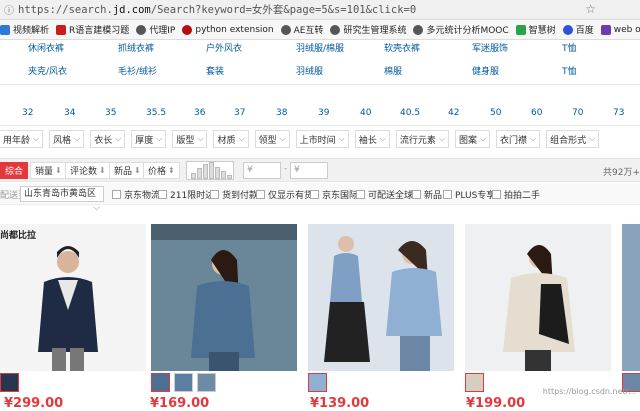 This screenshot has height=411, width=640. What do you see at coordinates (48, 170) in the screenshot?
I see `sort-sales-button: 销量⬇` at bounding box center [48, 170].